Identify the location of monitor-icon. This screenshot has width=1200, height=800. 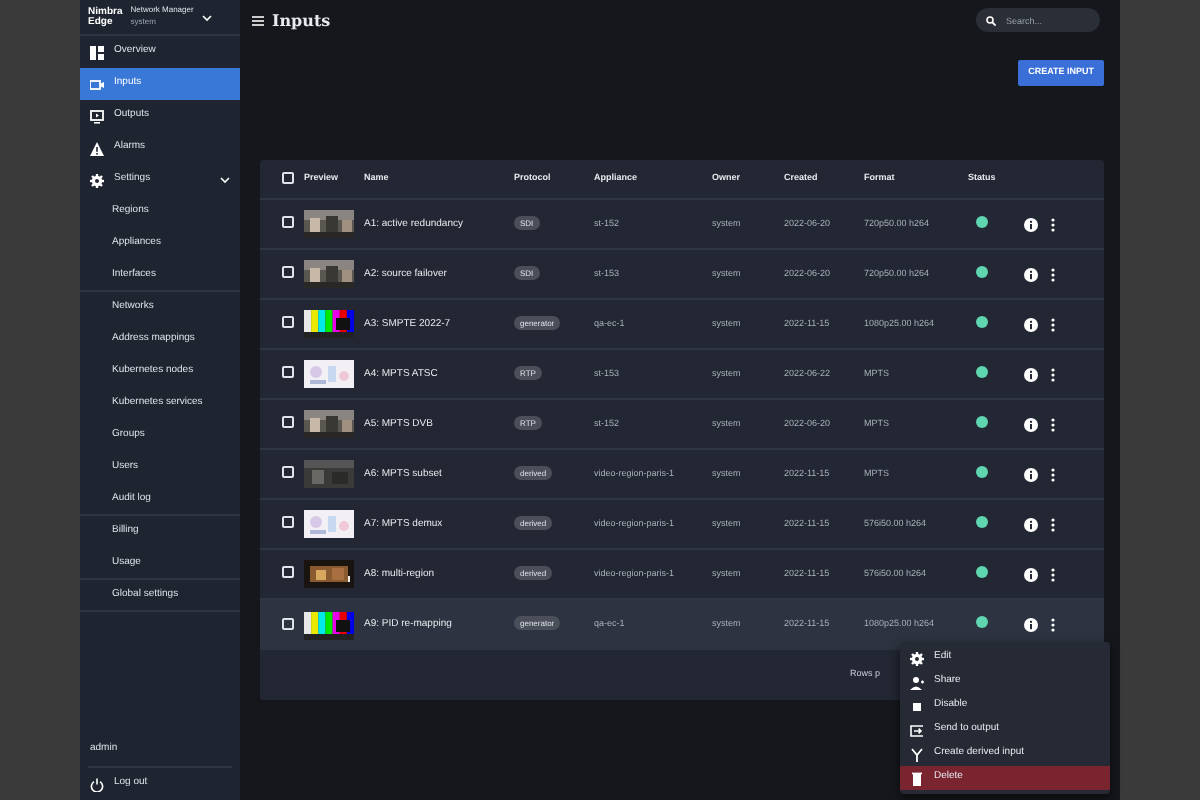
(97, 116).